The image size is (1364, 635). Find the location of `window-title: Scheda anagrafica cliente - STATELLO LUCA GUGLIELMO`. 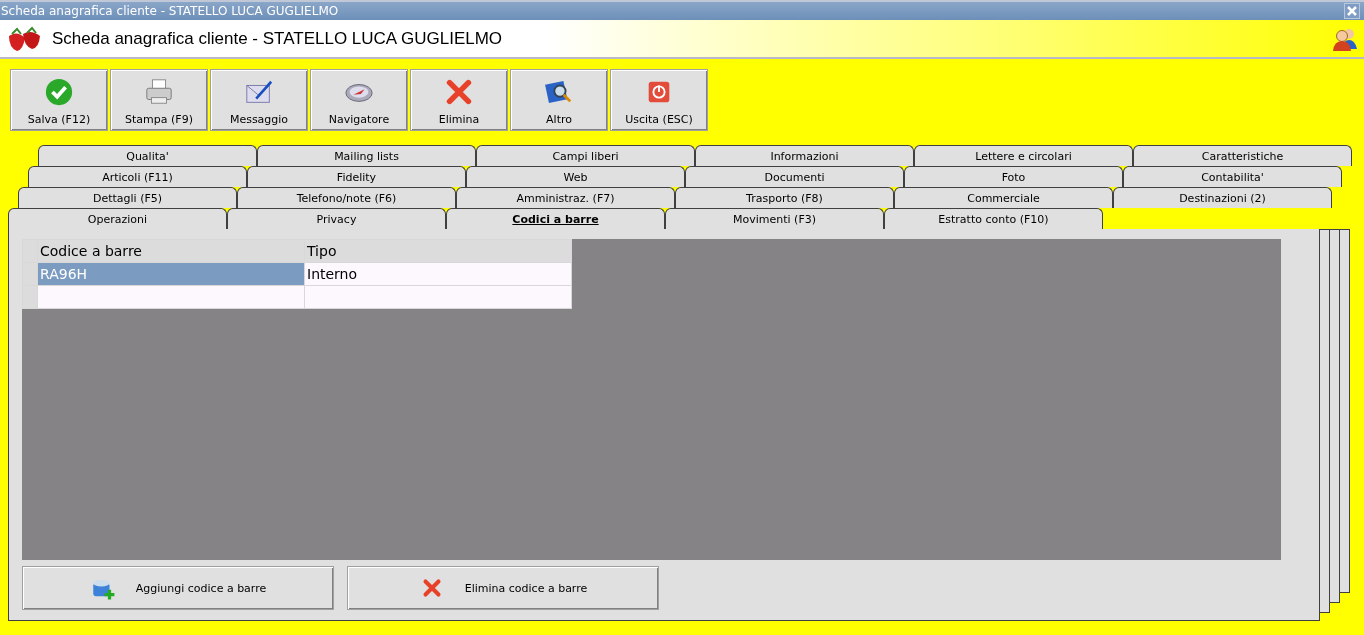

window-title: Scheda anagrafica cliente - STATELLO LUCA GUGLIELMO is located at coordinates (169, 11).